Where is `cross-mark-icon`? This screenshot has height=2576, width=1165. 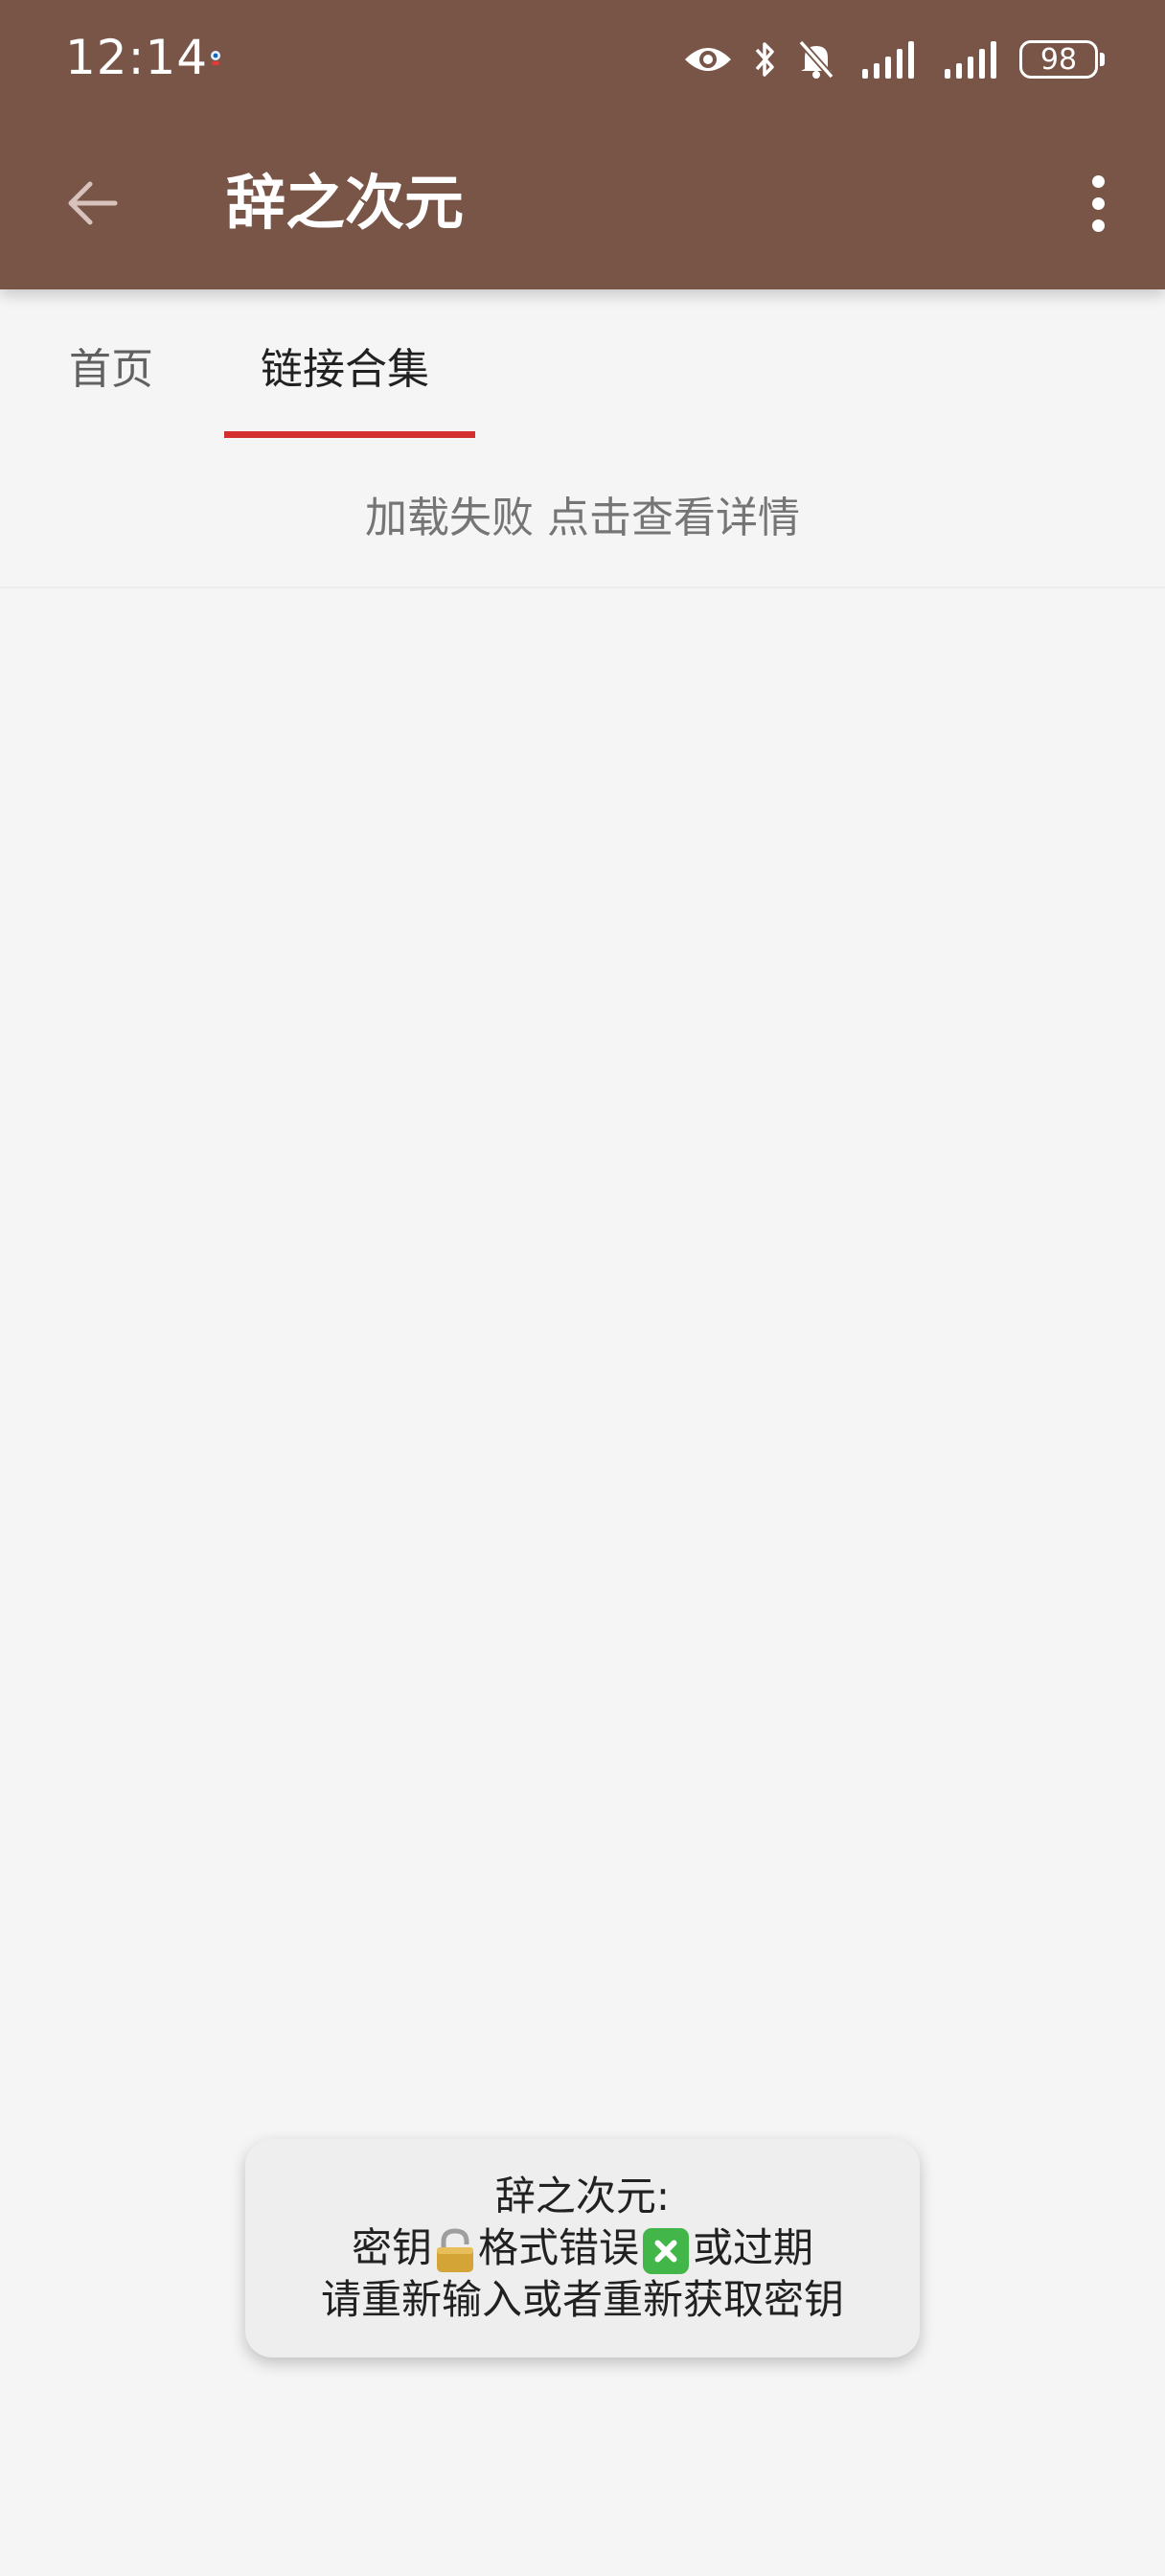
cross-mark-icon is located at coordinates (666, 2250).